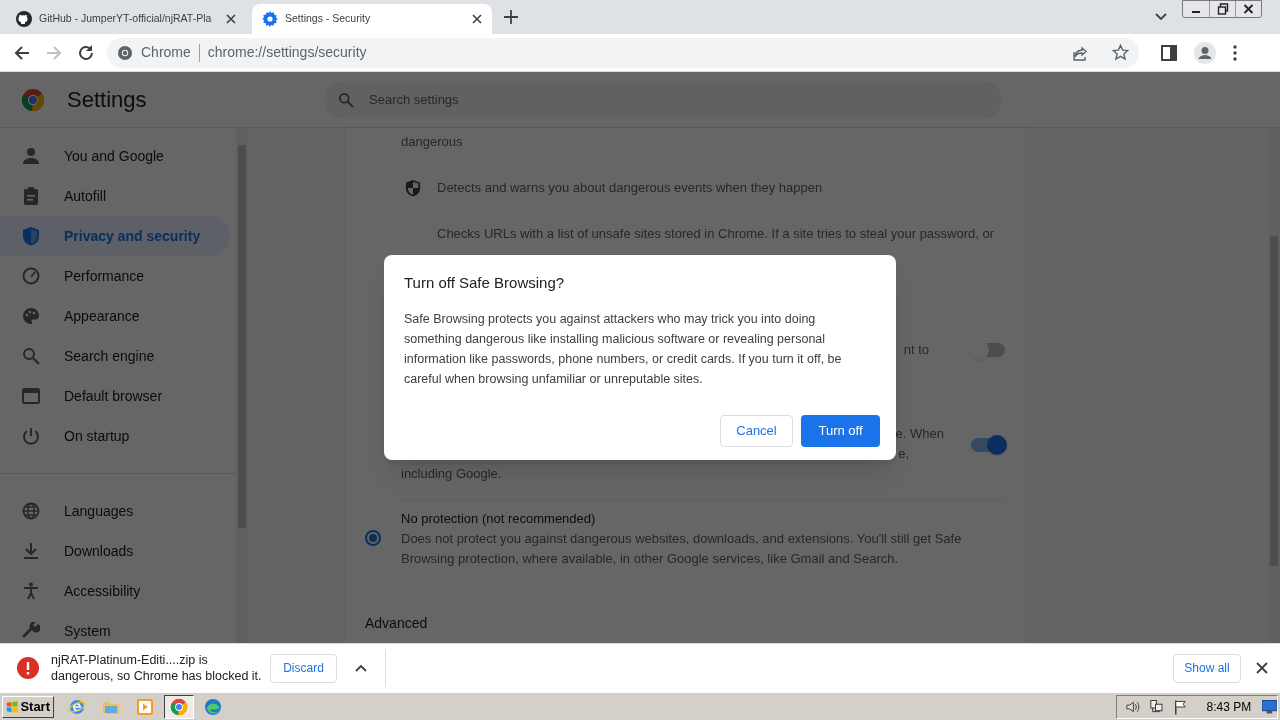 This screenshot has width=1280, height=720. Describe the element at coordinates (1132, 706) in the screenshot. I see `speaker-icon` at that location.